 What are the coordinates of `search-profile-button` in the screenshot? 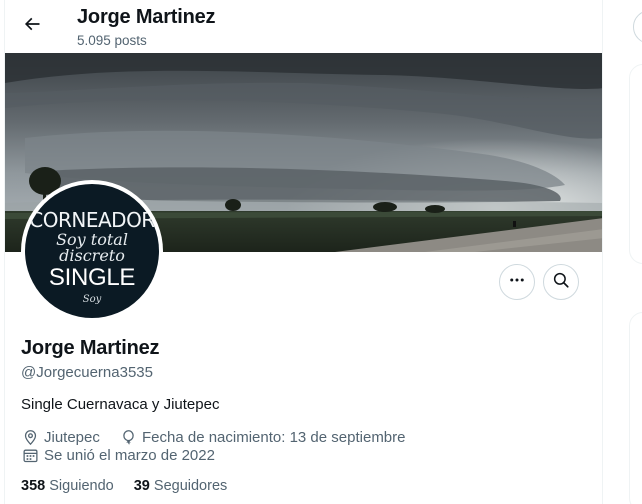 It's located at (561, 282).